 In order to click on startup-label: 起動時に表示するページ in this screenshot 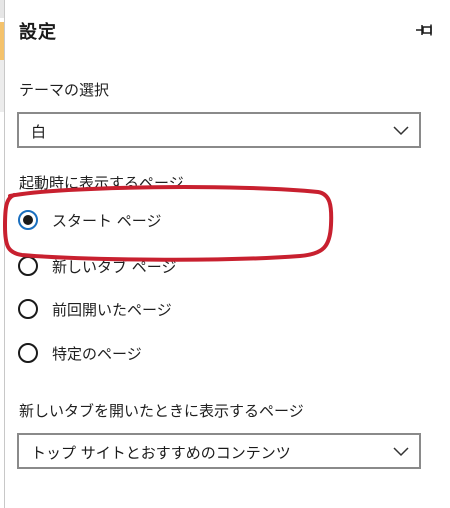, I will do `click(101, 183)`.